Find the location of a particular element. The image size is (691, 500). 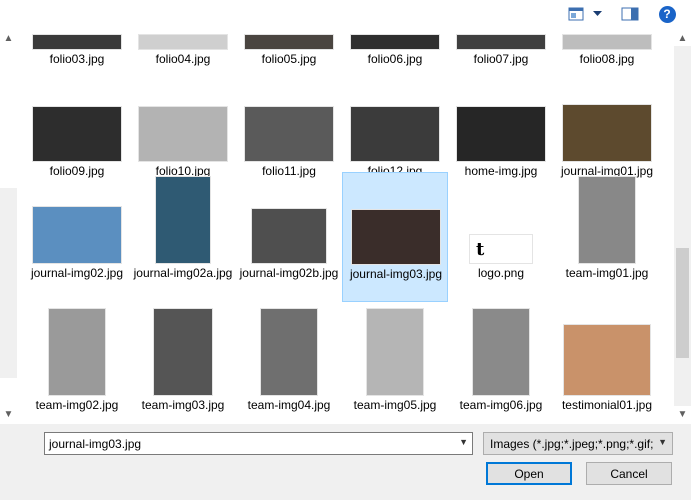

file-item: team-img06.jpg is located at coordinates (501, 364).